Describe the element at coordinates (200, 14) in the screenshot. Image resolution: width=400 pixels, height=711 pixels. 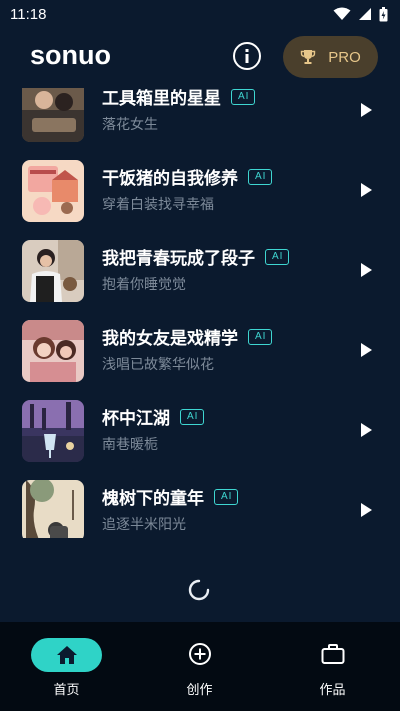
I see `status-bar: 11:18` at that location.